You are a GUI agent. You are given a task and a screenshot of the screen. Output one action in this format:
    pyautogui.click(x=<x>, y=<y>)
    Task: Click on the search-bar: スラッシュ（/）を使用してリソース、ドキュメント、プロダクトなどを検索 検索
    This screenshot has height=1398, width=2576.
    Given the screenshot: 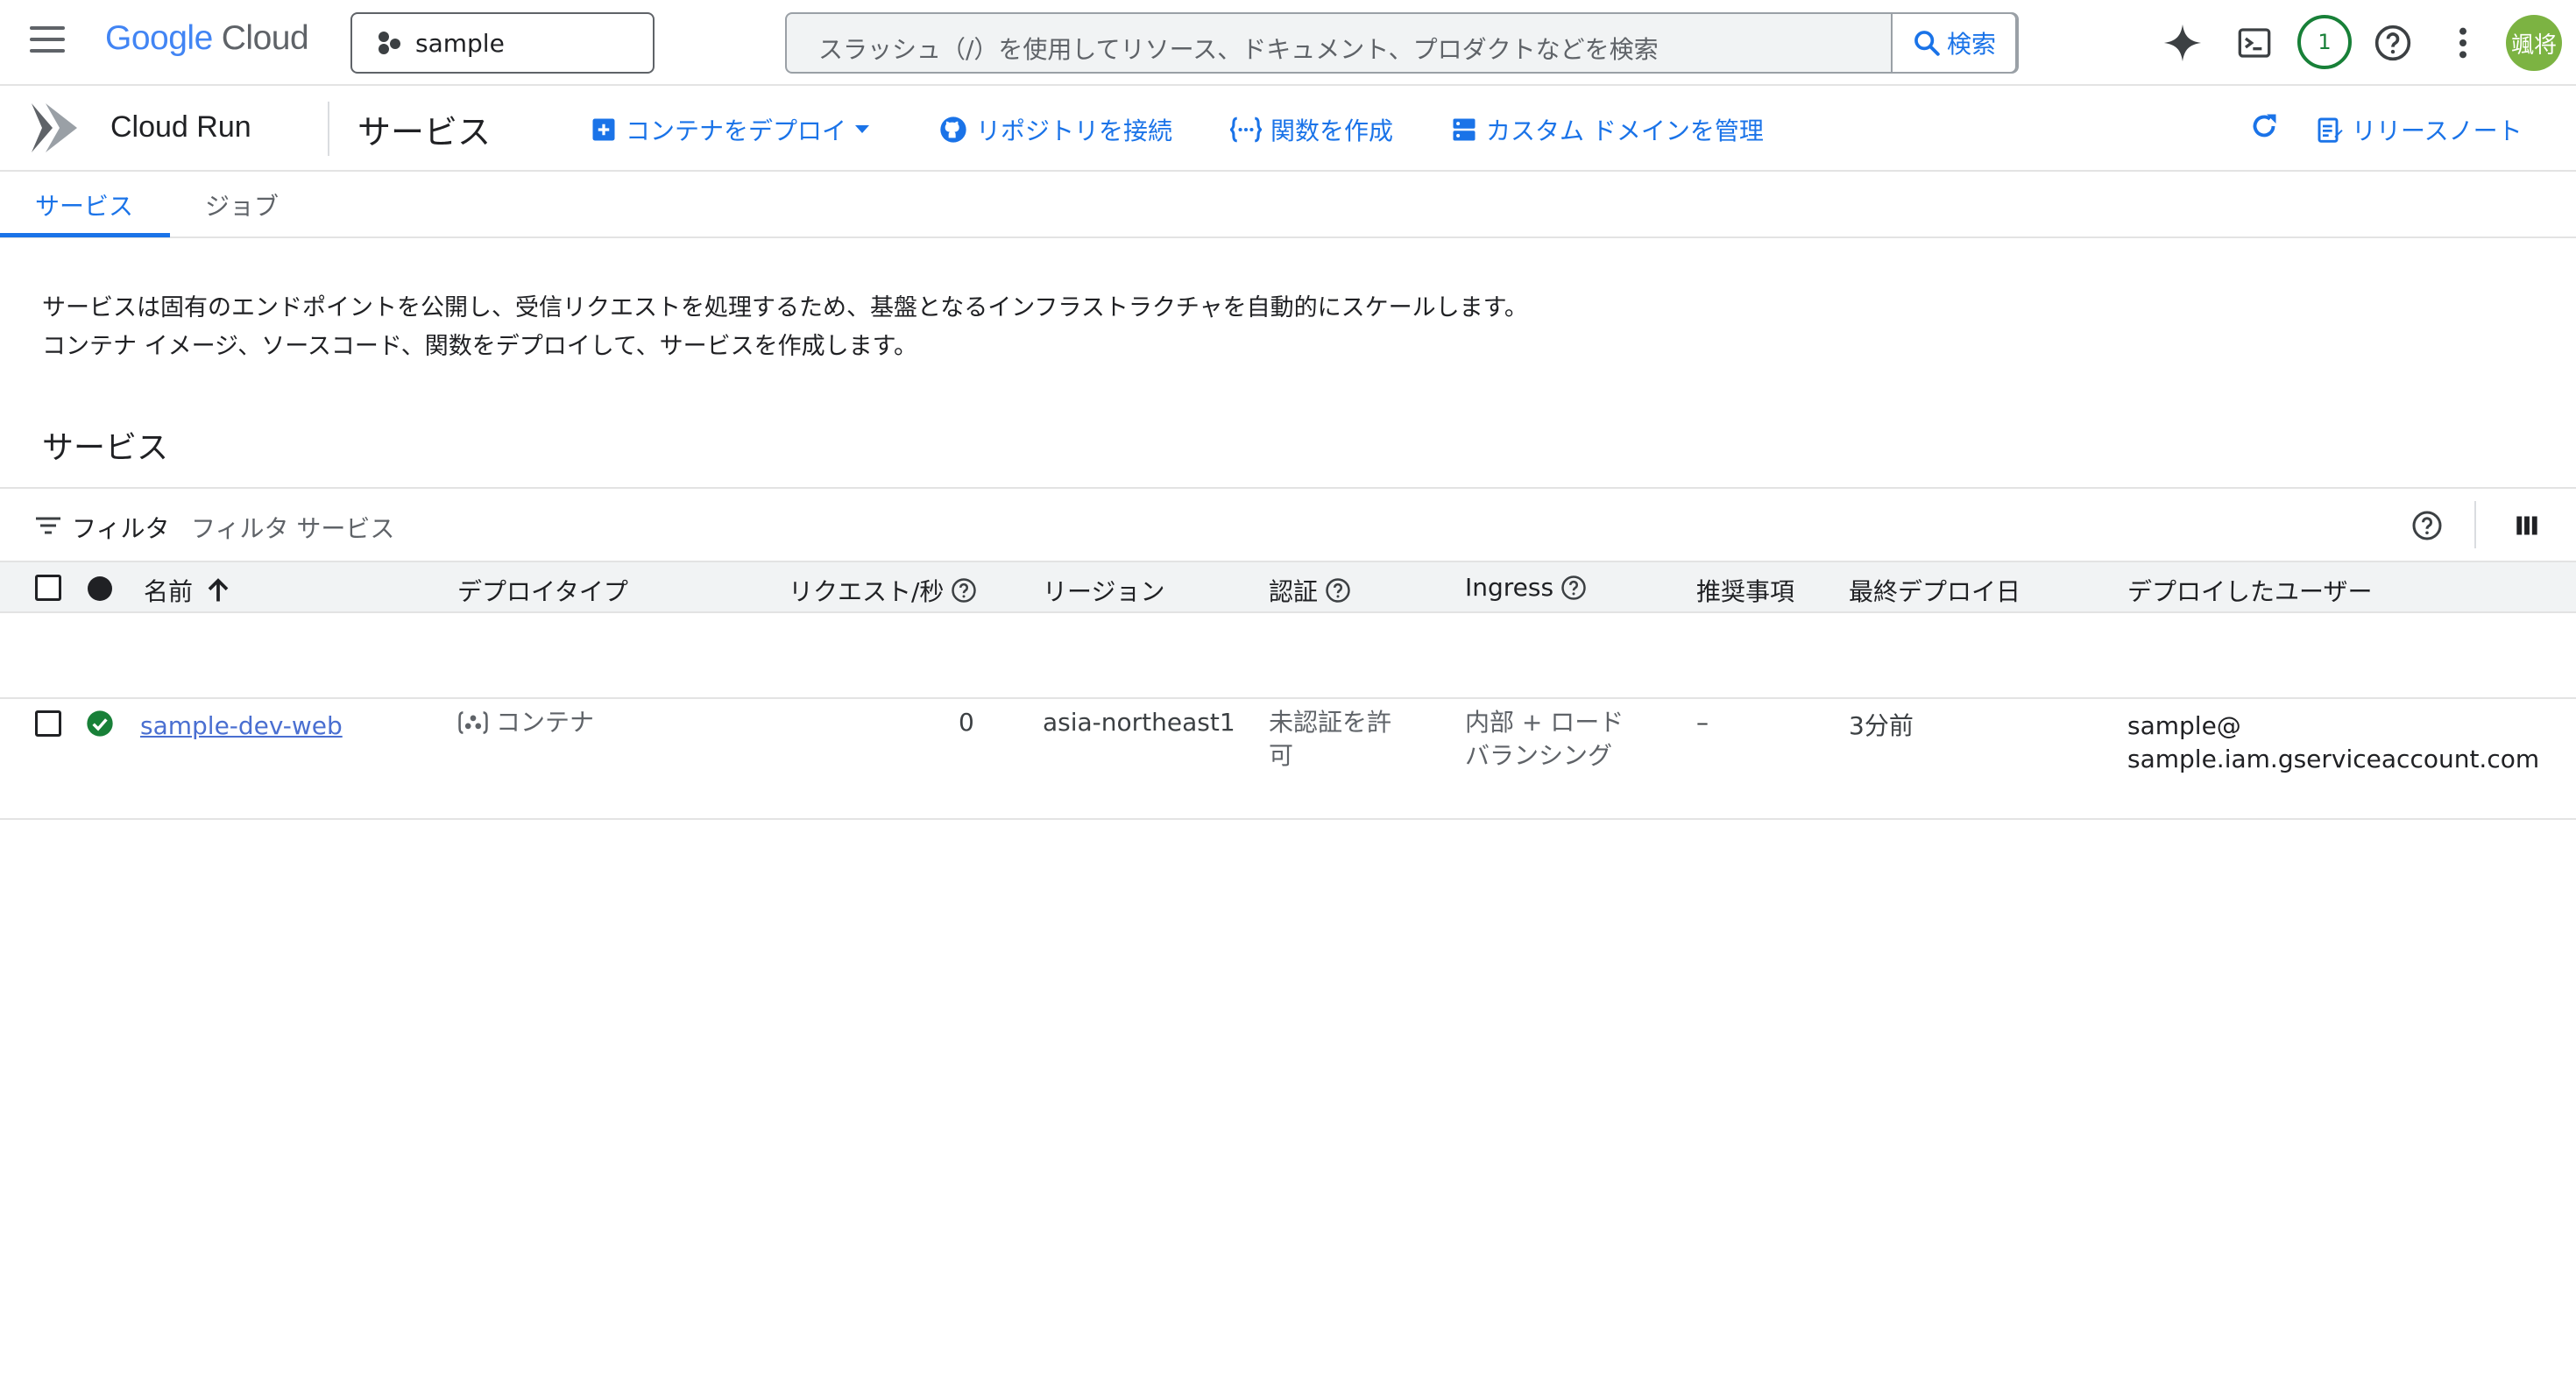 What is the action you would take?
    pyautogui.click(x=1402, y=43)
    